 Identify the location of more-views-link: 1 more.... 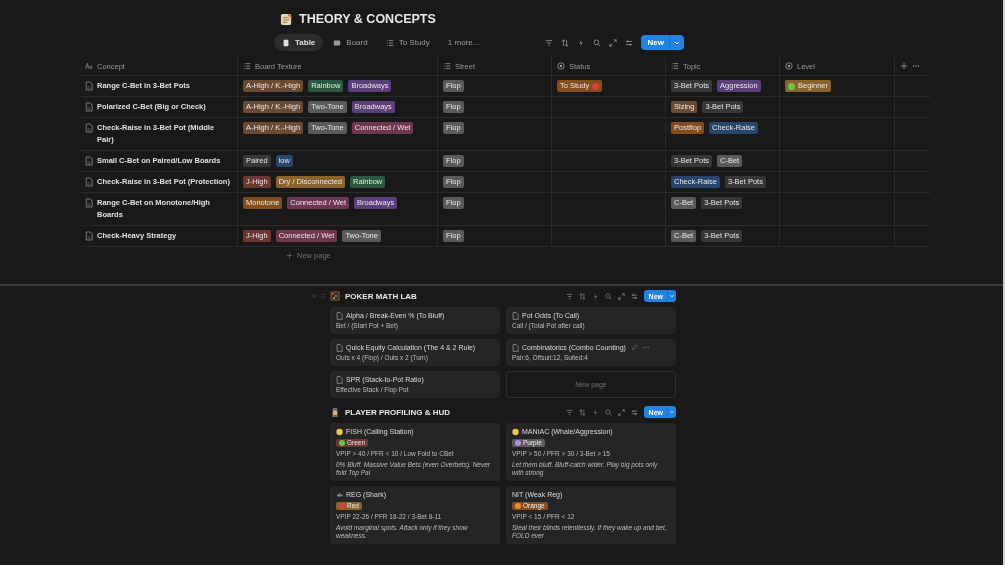
(463, 42).